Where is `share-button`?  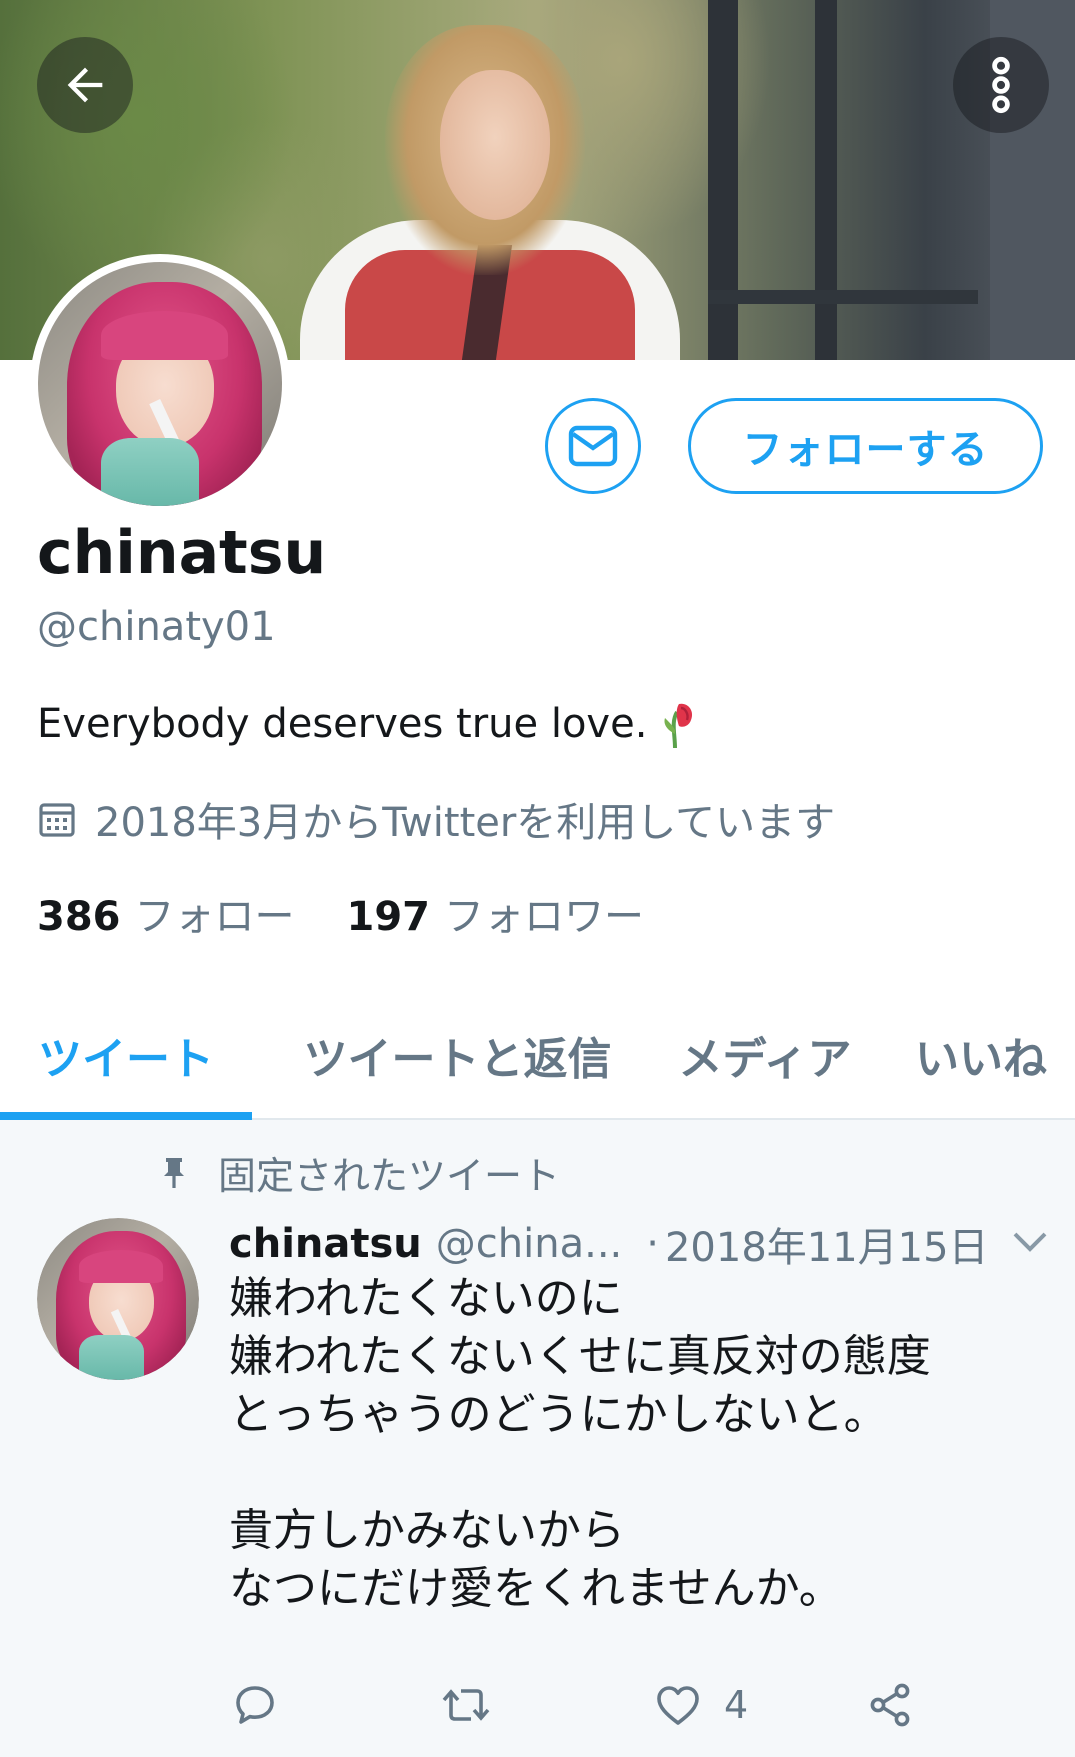
share-button is located at coordinates (890, 1705).